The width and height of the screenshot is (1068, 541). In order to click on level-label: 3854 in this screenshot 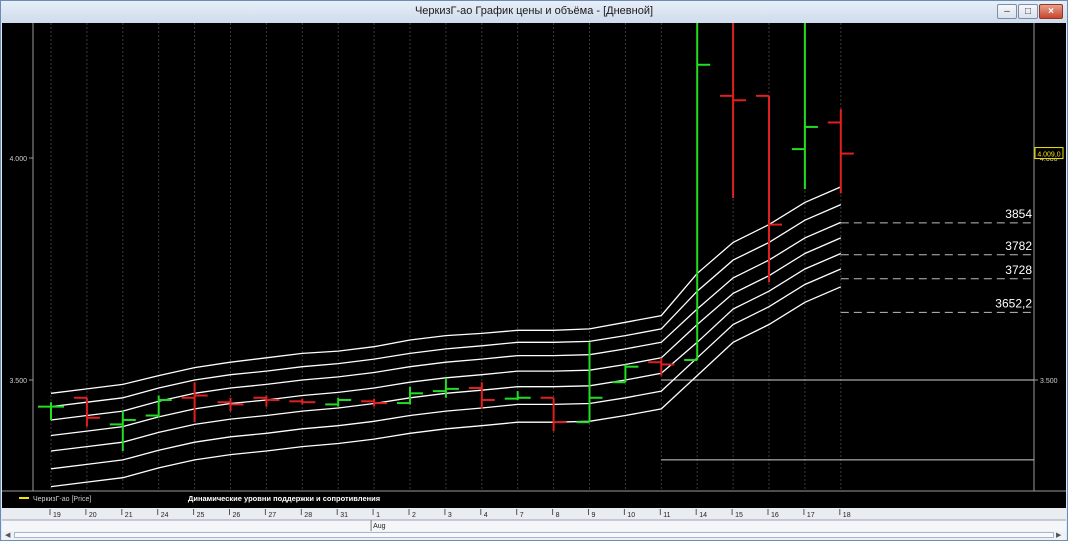, I will do `click(1018, 214)`.